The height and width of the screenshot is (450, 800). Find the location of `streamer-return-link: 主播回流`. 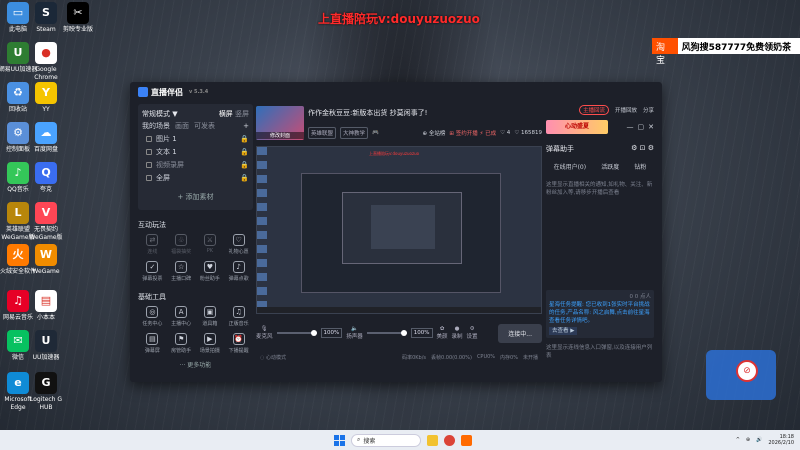

streamer-return-link: 主播回流 is located at coordinates (593, 110).